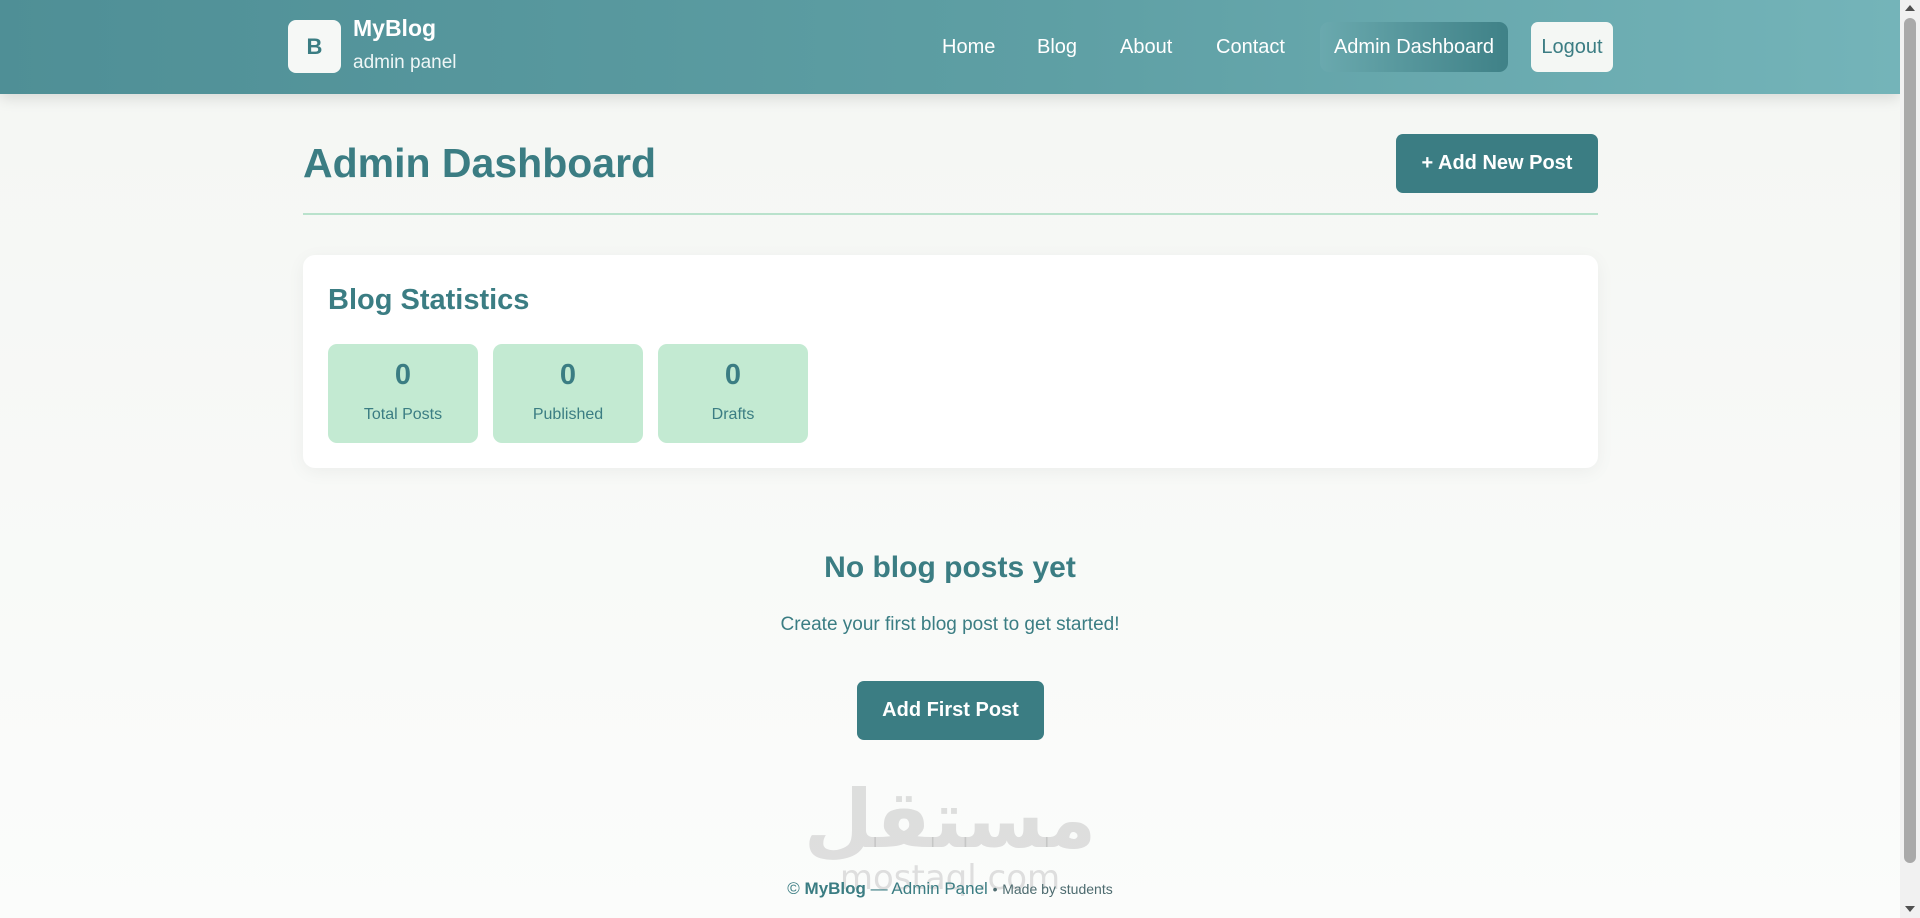 This screenshot has width=1920, height=918. I want to click on scrollbar-thumb, so click(1910, 440).